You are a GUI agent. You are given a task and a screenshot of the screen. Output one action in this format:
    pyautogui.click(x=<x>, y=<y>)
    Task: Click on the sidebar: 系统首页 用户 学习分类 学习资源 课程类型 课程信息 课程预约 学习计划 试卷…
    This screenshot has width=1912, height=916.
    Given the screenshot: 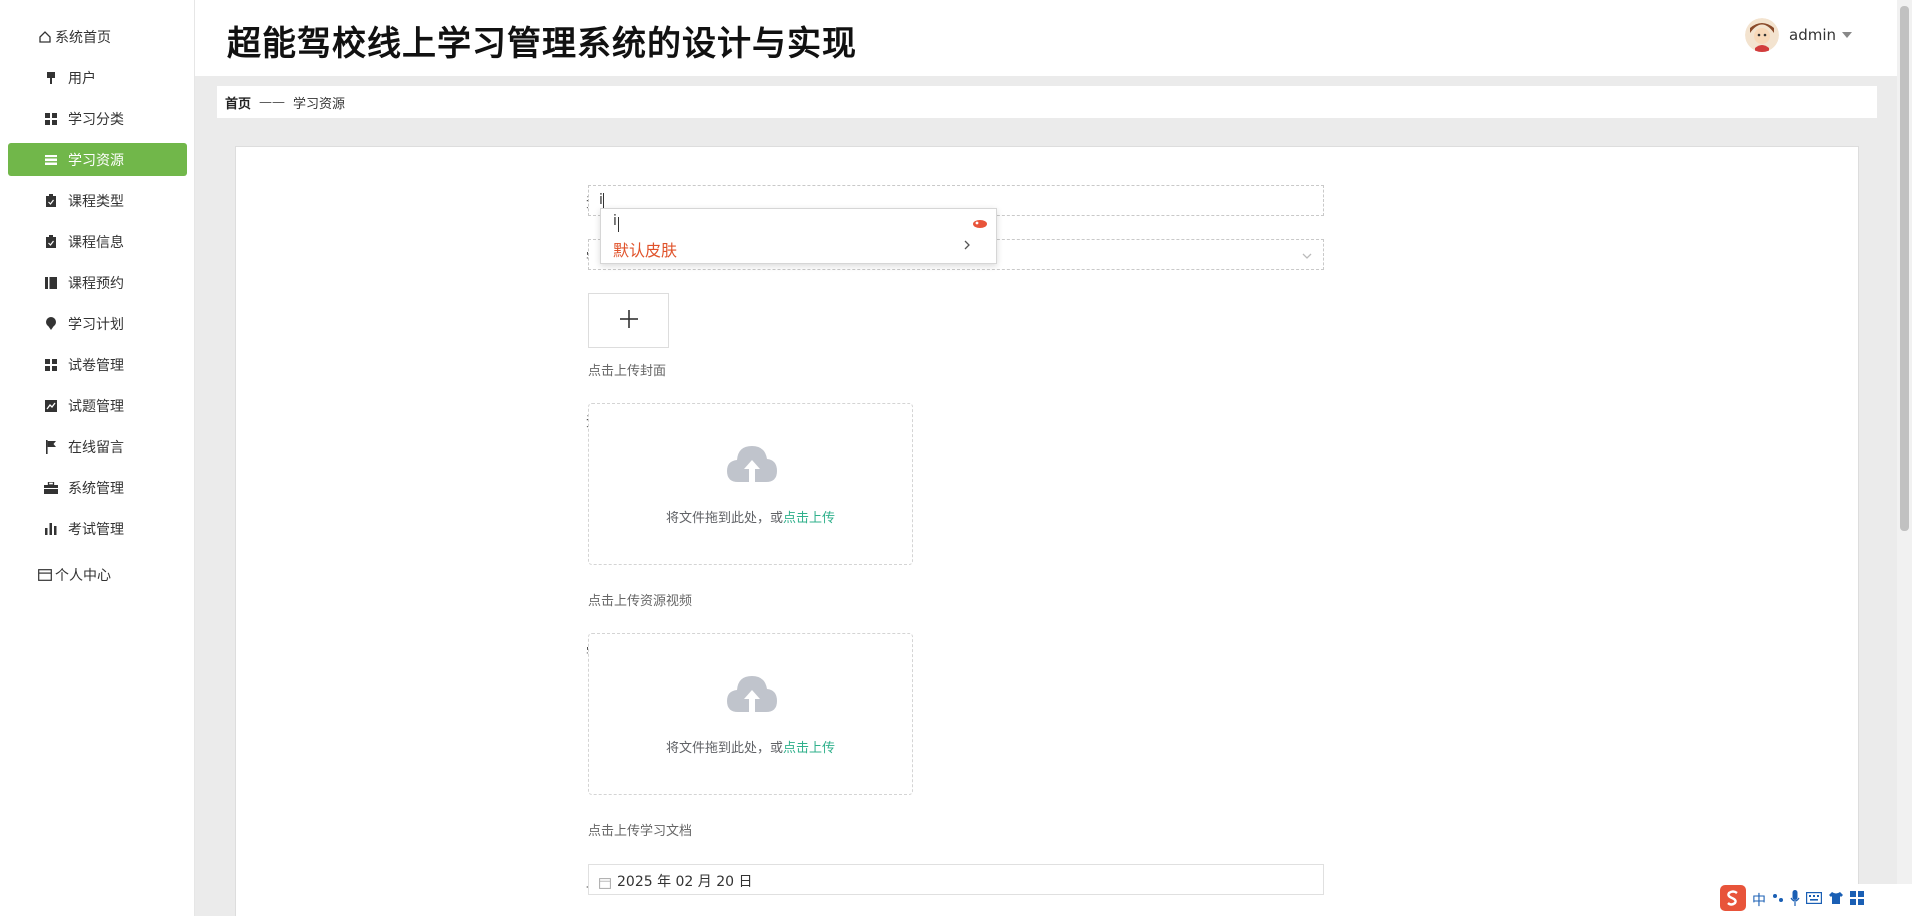 What is the action you would take?
    pyautogui.click(x=97, y=458)
    